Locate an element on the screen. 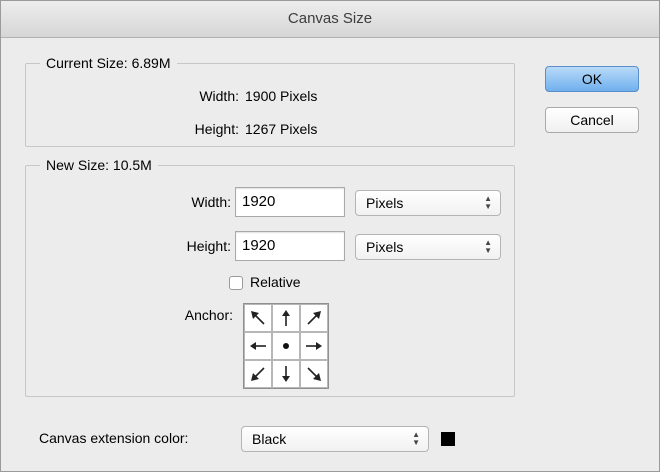  current-height-label: Height: is located at coordinates (216, 129).